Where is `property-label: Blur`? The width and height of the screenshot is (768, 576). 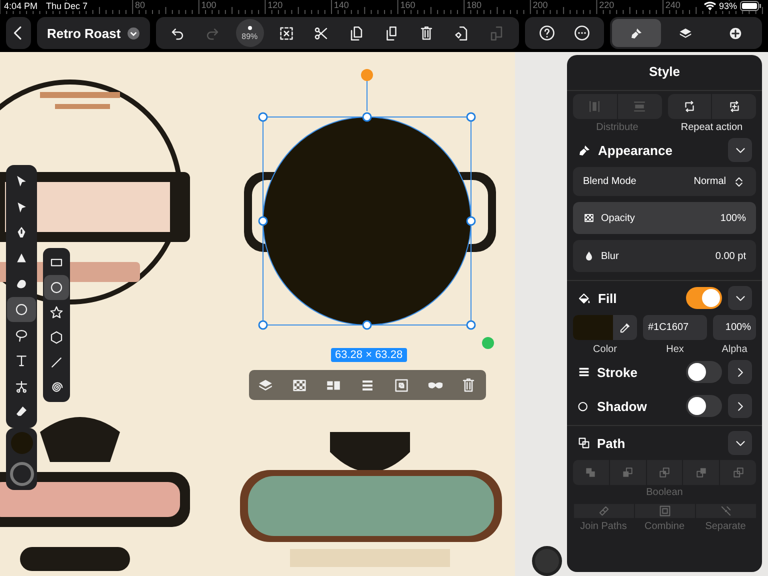
property-label: Blur is located at coordinates (610, 256).